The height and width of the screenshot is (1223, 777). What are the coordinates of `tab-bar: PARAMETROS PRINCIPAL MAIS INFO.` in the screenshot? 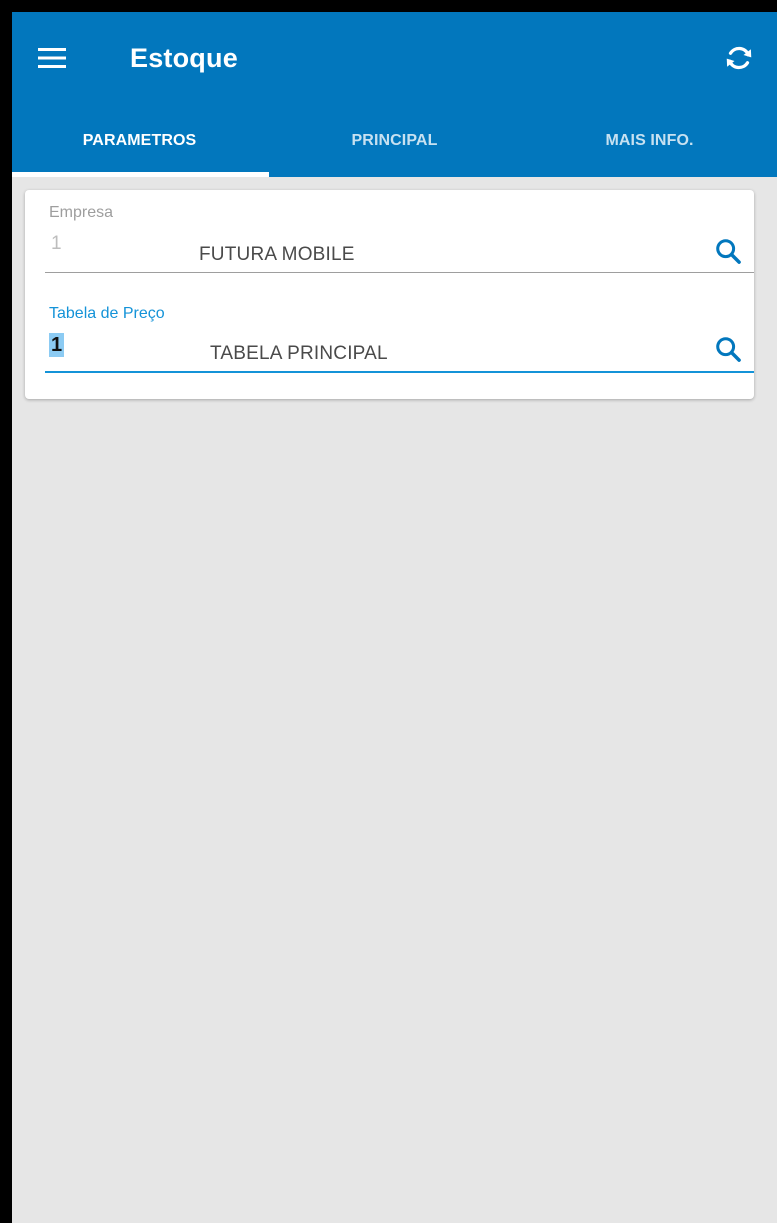 It's located at (394, 140).